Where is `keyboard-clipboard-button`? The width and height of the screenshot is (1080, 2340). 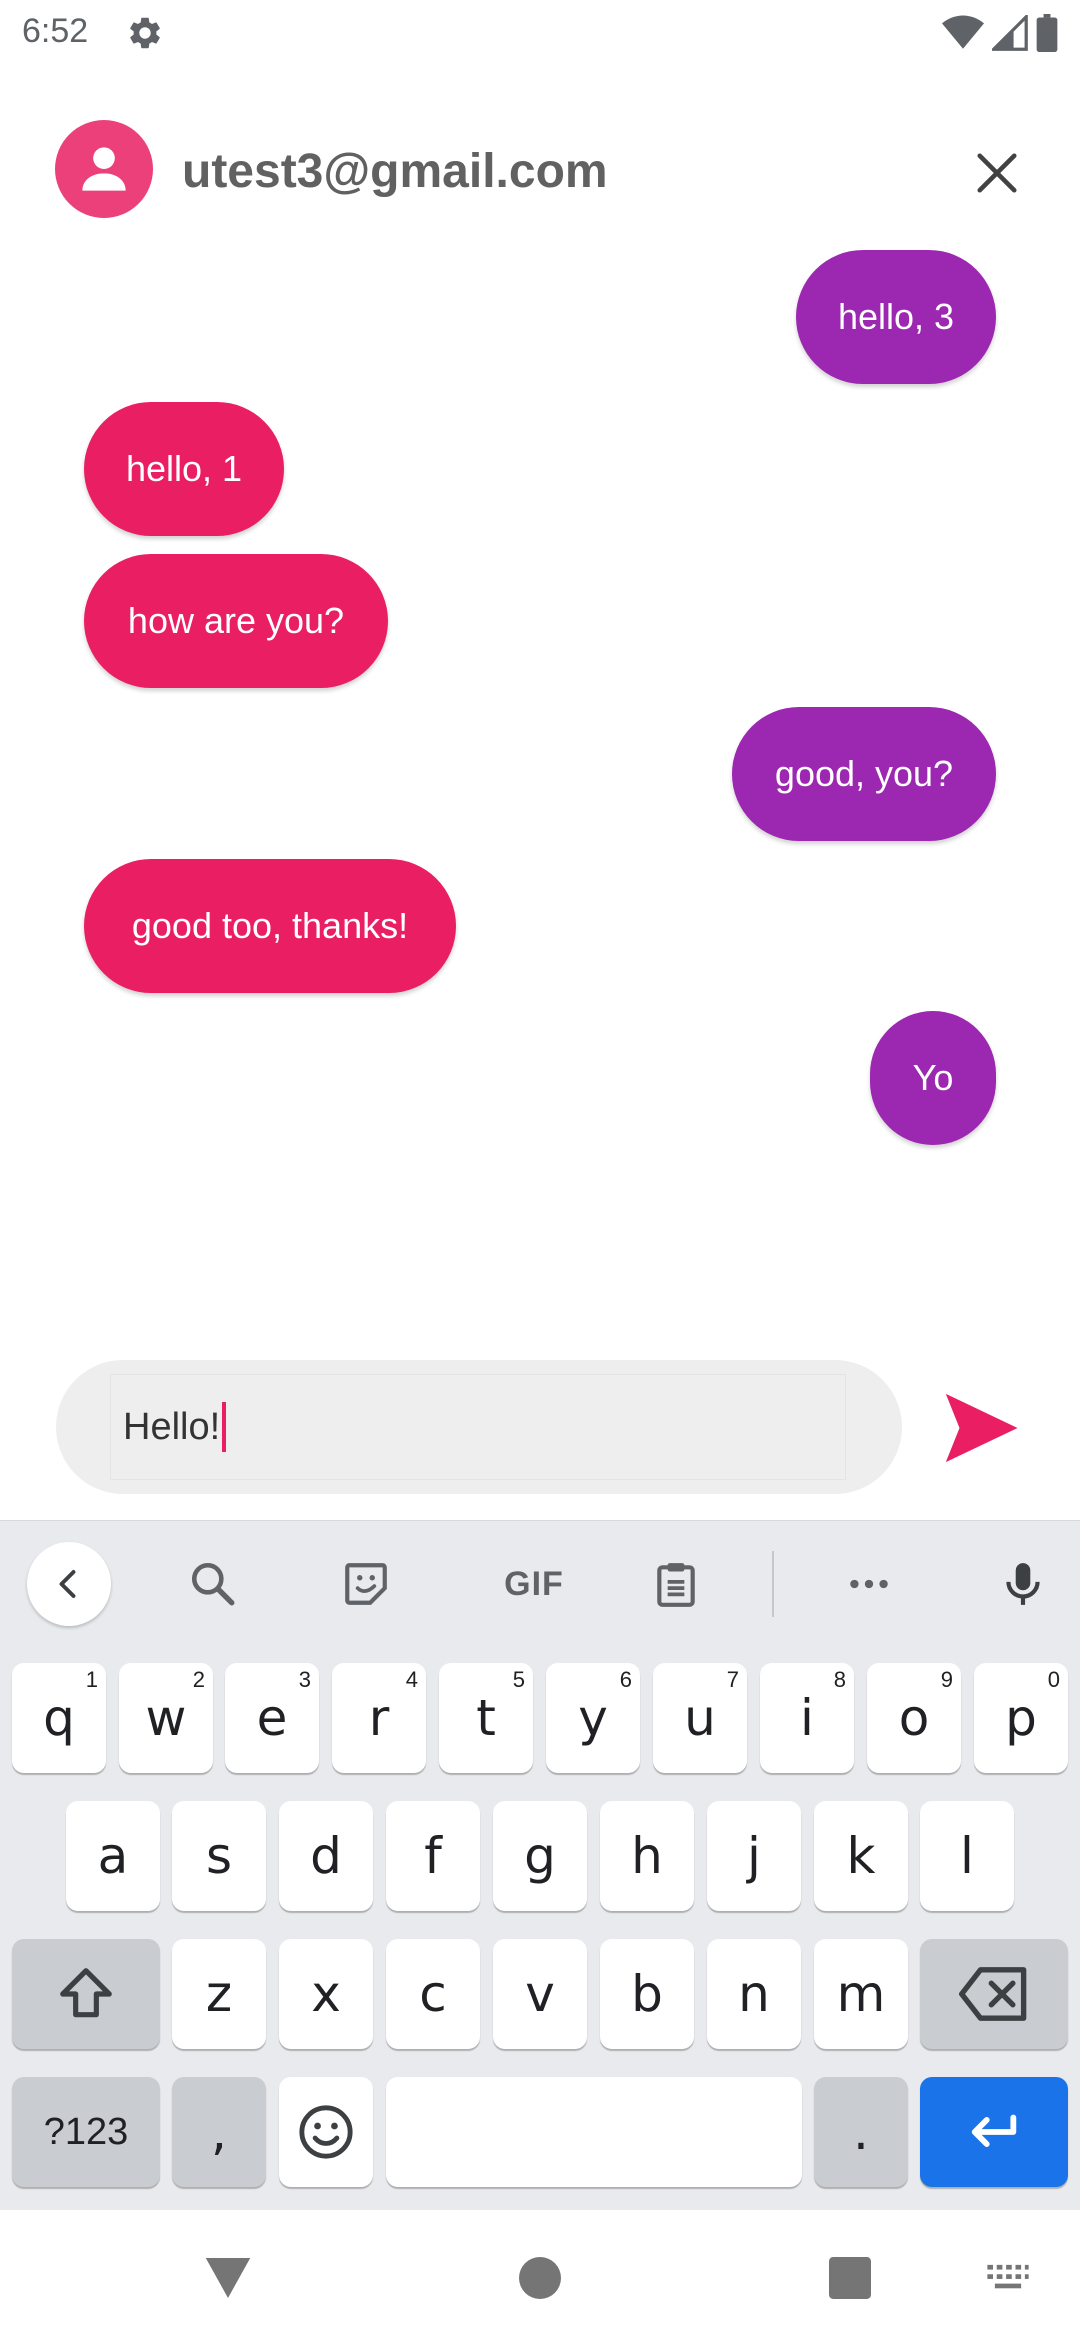
keyboard-clipboard-button is located at coordinates (676, 1584).